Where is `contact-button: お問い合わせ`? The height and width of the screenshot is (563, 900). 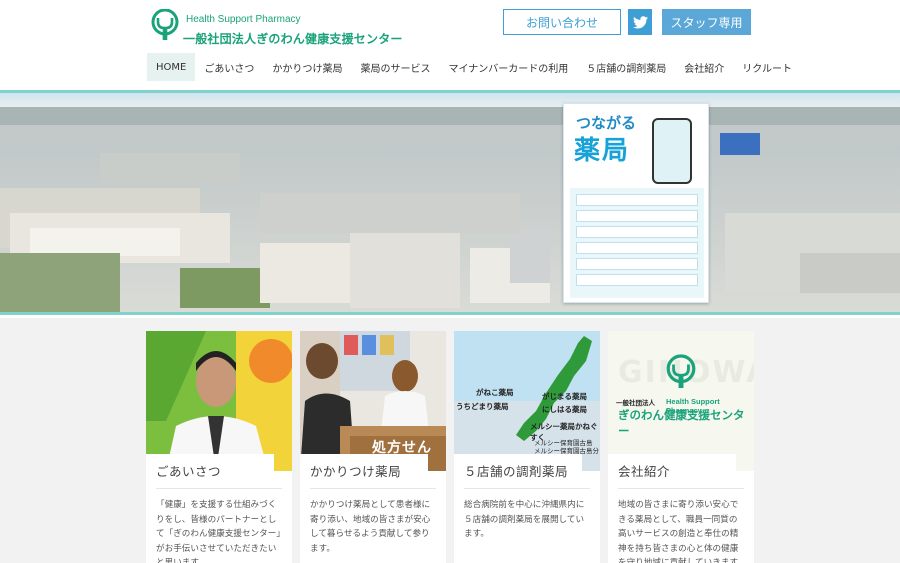
contact-button: お問い合わせ is located at coordinates (562, 22).